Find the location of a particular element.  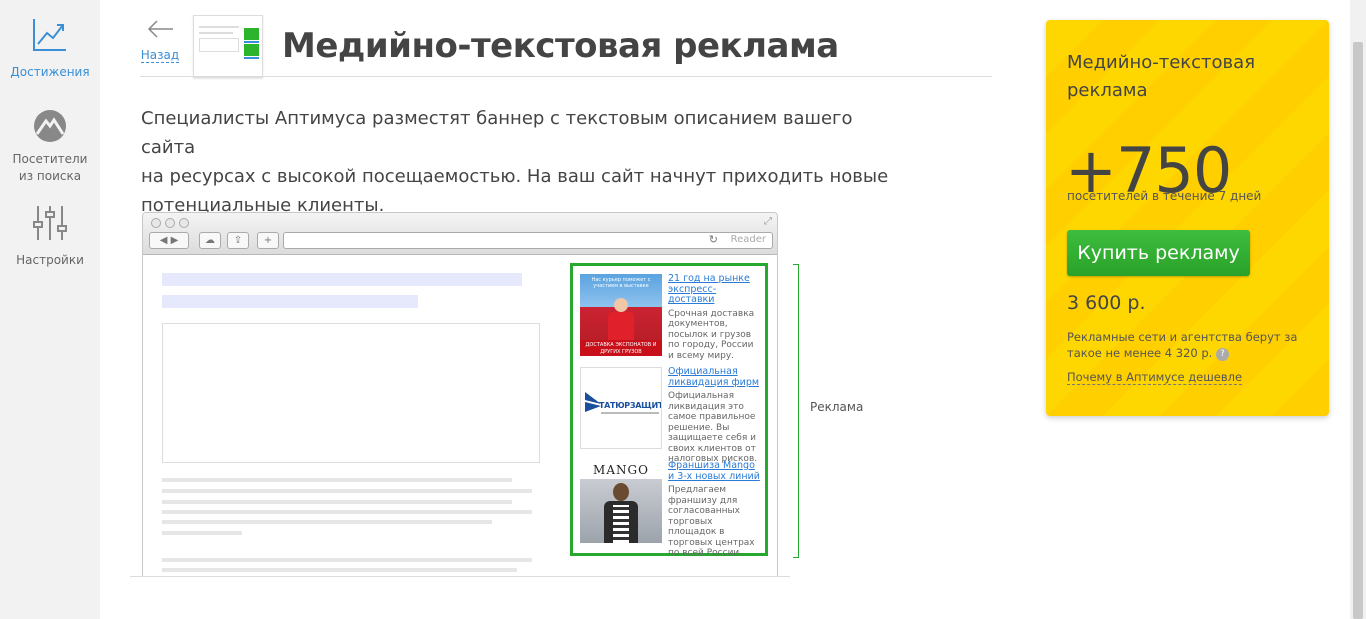

plus-icon: + is located at coordinates (268, 240).